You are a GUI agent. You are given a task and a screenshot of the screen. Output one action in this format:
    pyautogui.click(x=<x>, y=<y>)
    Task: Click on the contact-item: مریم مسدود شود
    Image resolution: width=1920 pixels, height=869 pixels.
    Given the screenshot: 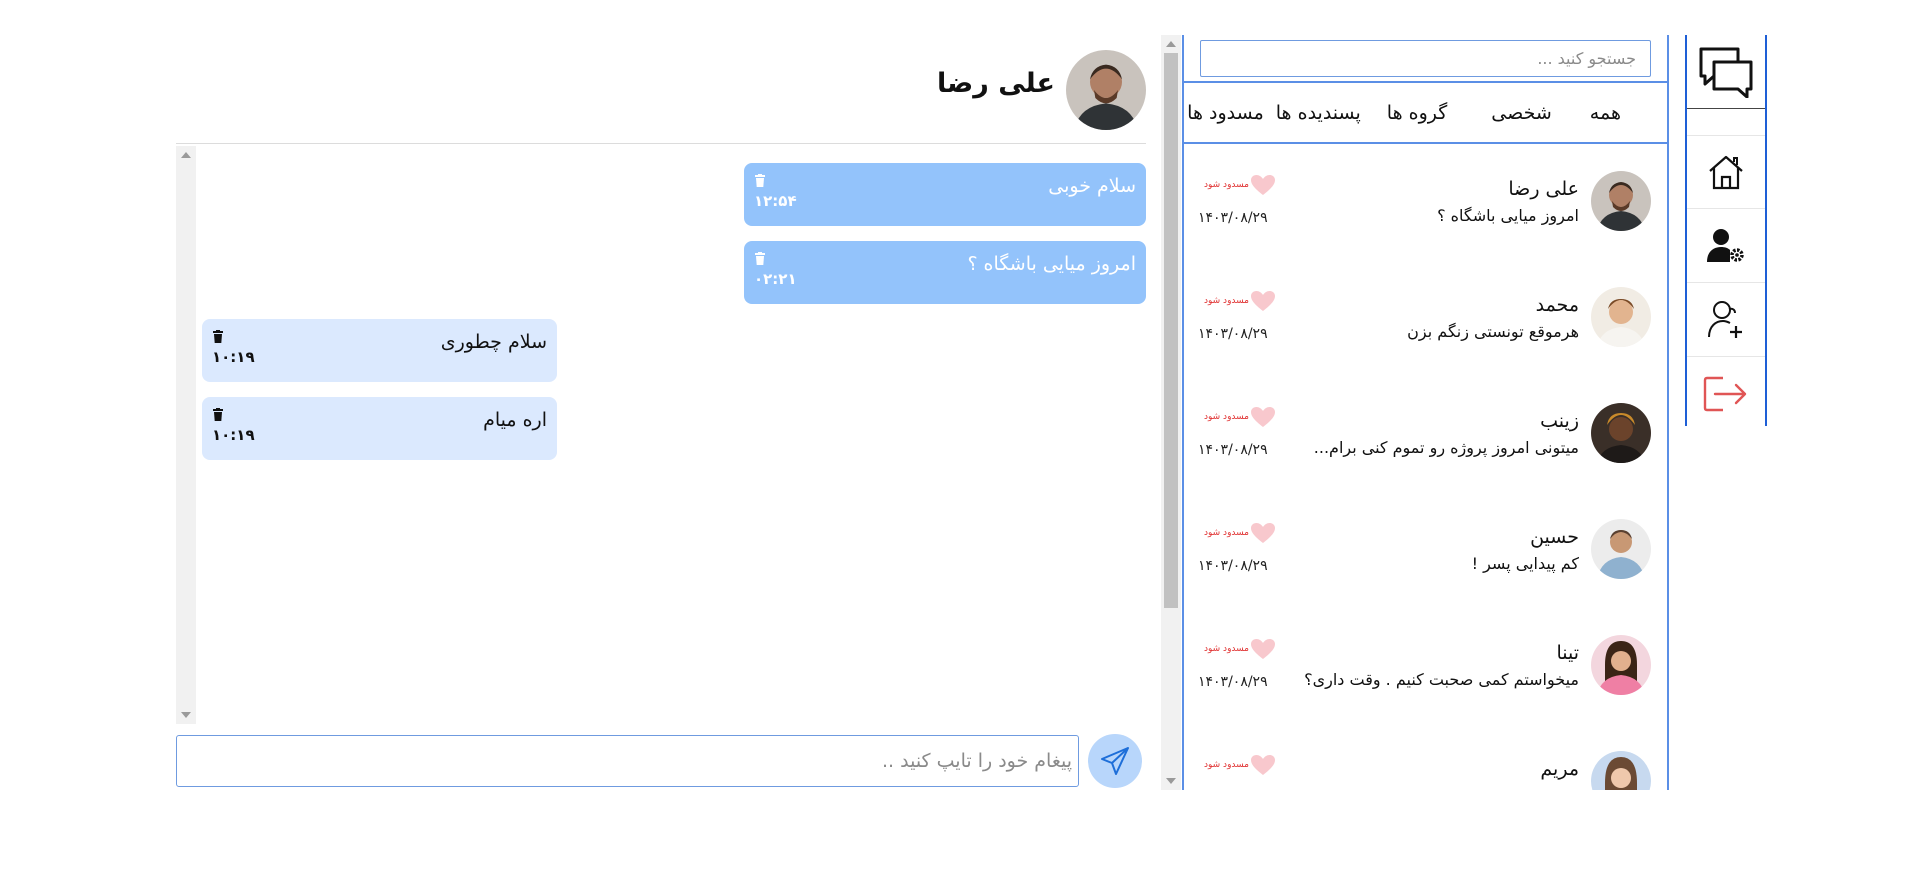 What is the action you would take?
    pyautogui.click(x=1425, y=757)
    